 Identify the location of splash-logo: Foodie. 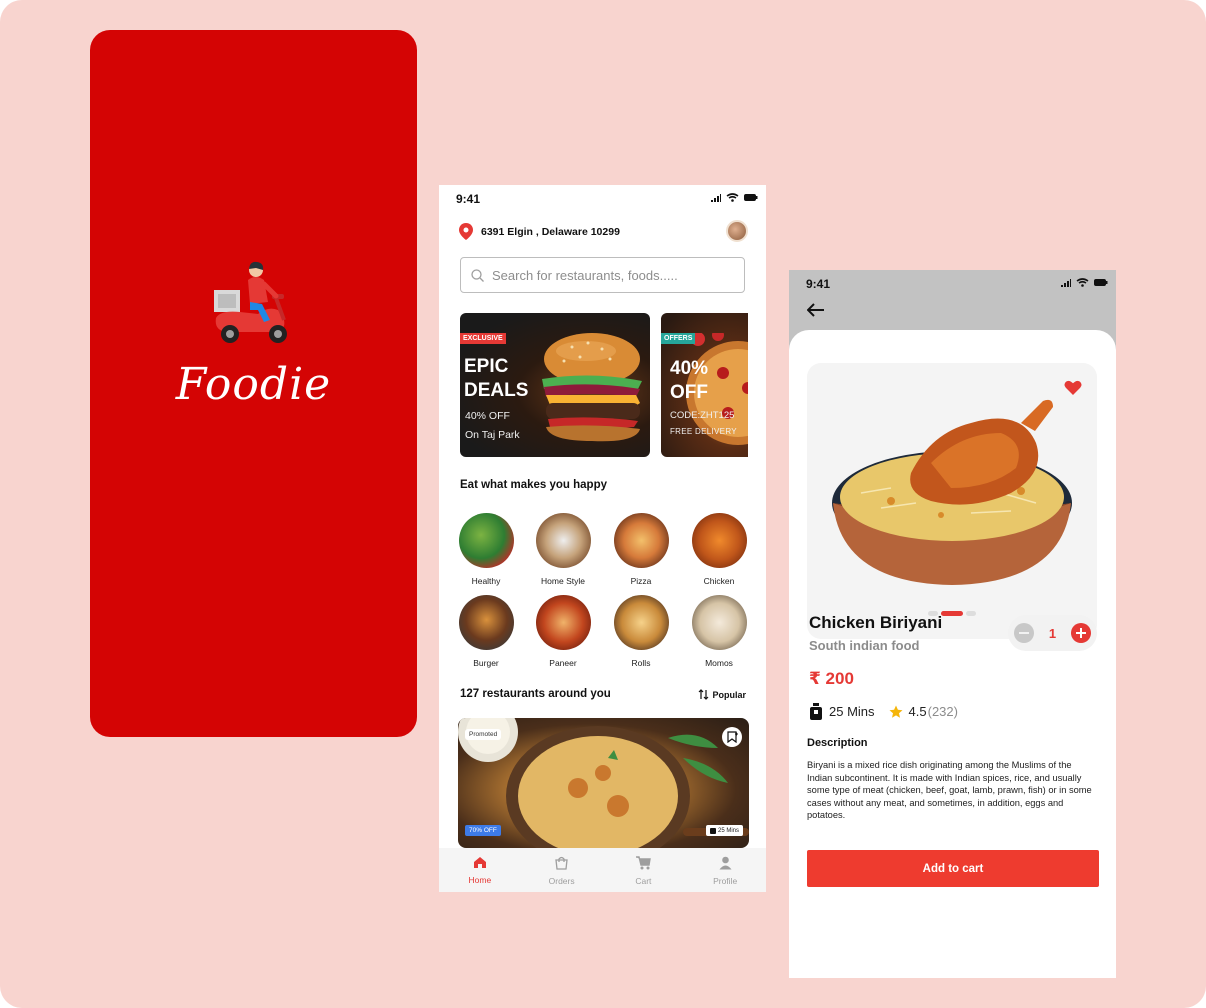
(253, 335).